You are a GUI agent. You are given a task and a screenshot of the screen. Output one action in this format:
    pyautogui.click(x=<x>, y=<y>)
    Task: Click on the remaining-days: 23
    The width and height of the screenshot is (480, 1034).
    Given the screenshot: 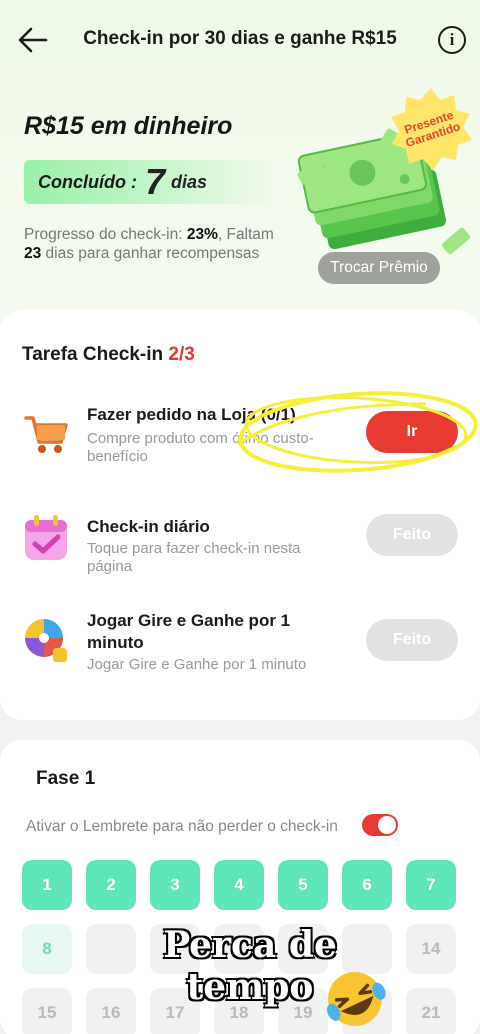 What is the action you would take?
    pyautogui.click(x=33, y=253)
    